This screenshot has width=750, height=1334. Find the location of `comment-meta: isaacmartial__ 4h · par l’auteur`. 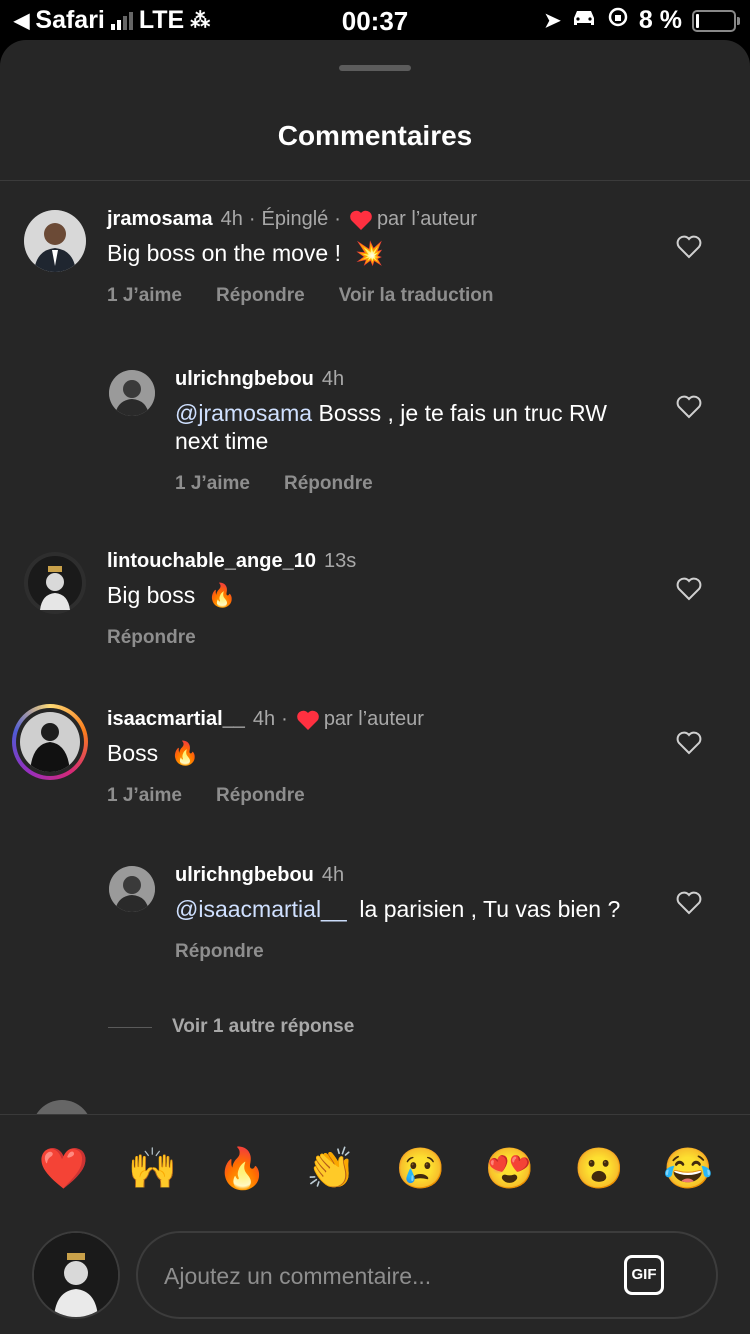

comment-meta: isaacmartial__ 4h · par l’auteur is located at coordinates (265, 719).